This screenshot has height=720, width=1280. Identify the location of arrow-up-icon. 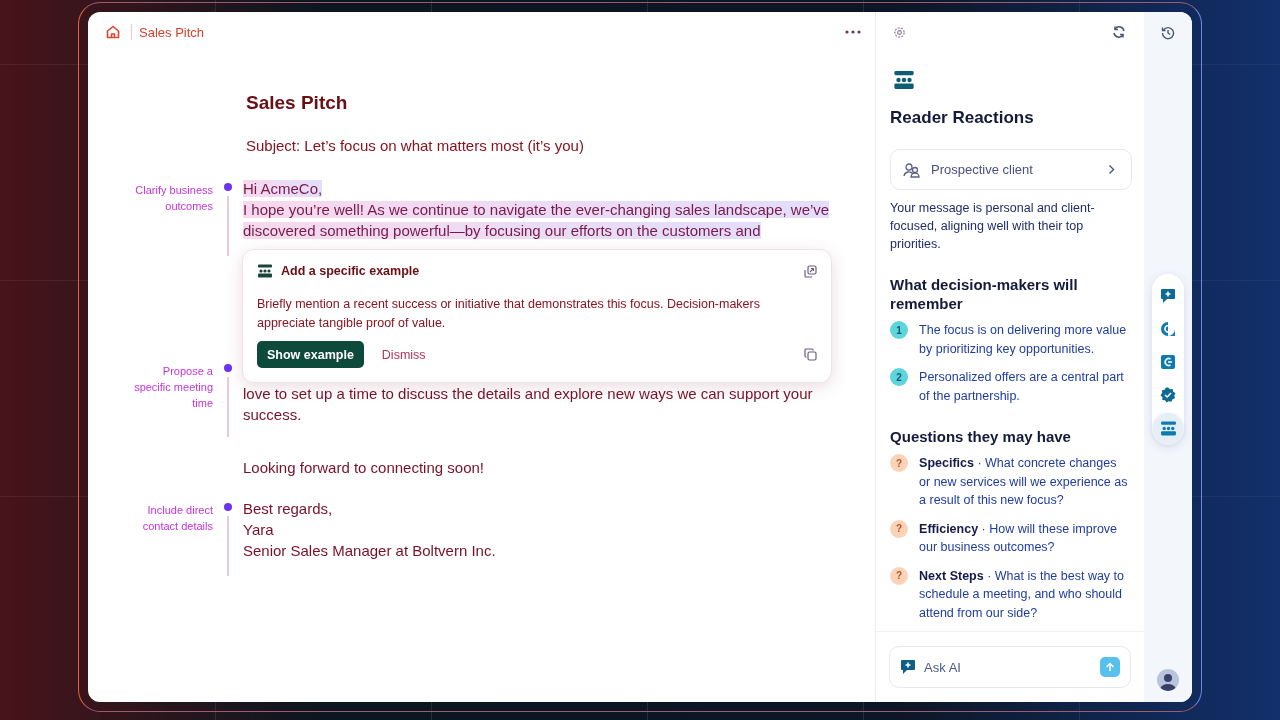
(1110, 667).